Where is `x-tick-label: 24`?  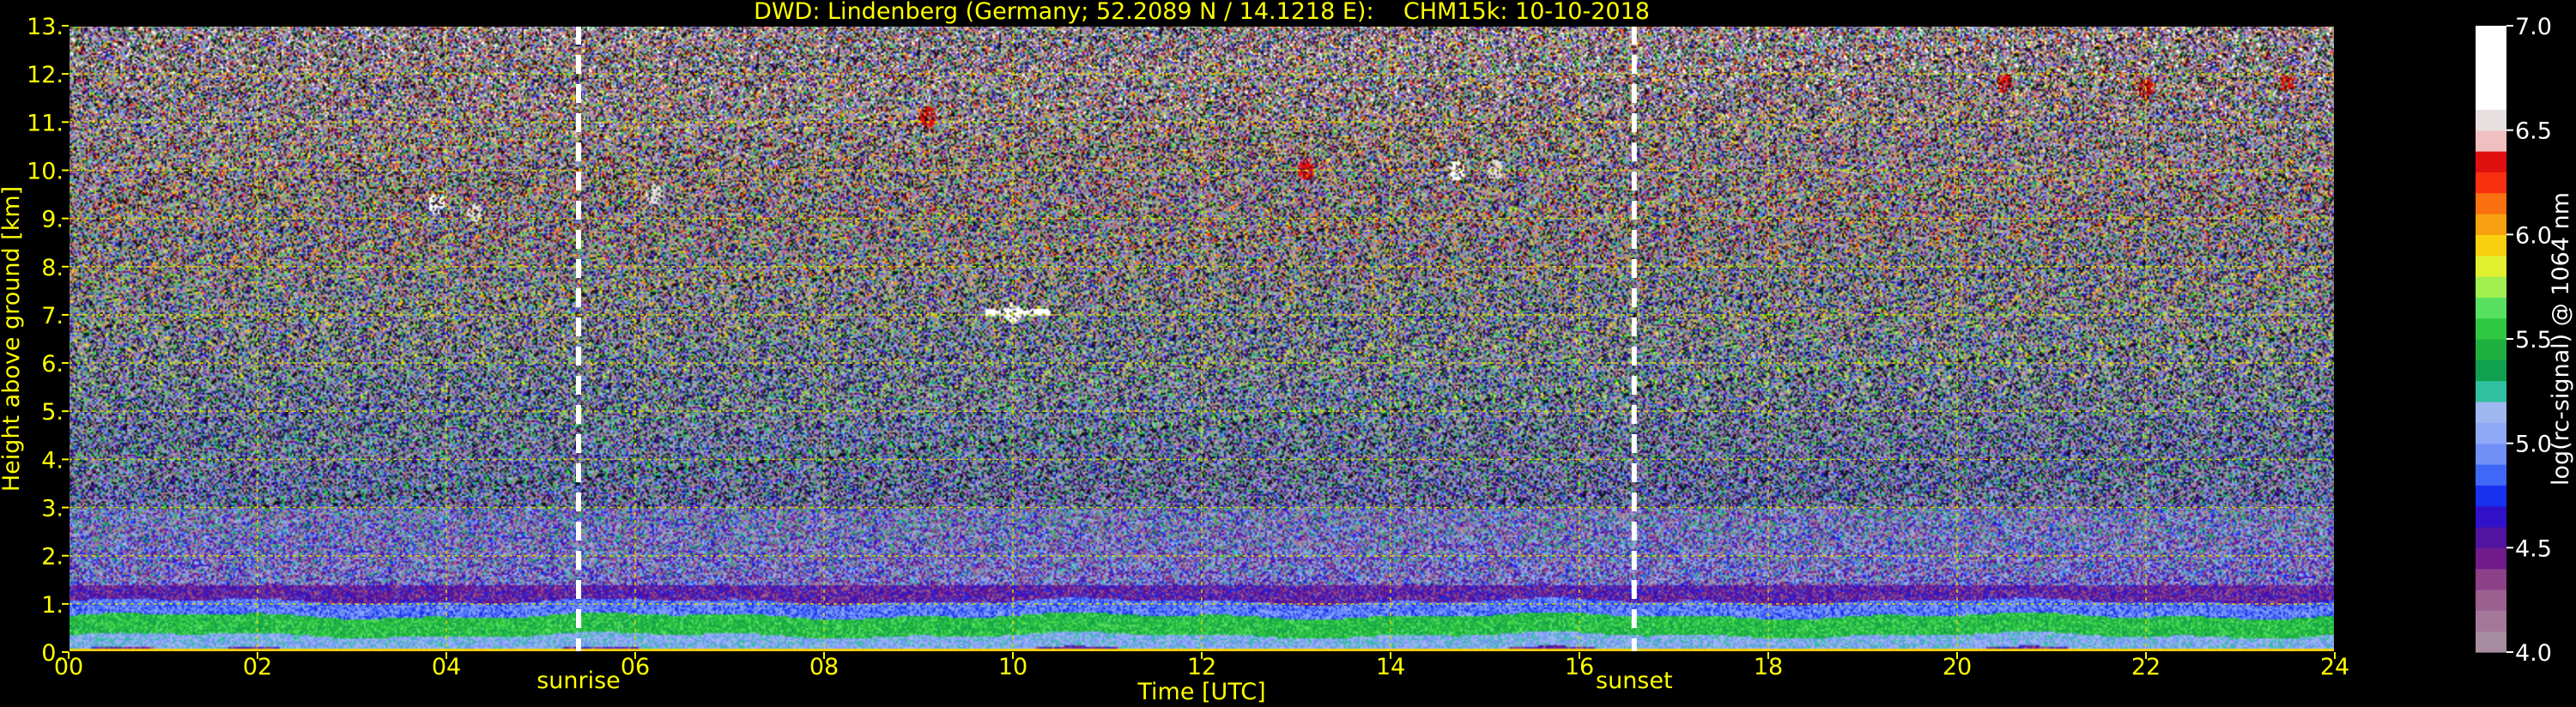
x-tick-label: 24 is located at coordinates (2334, 667).